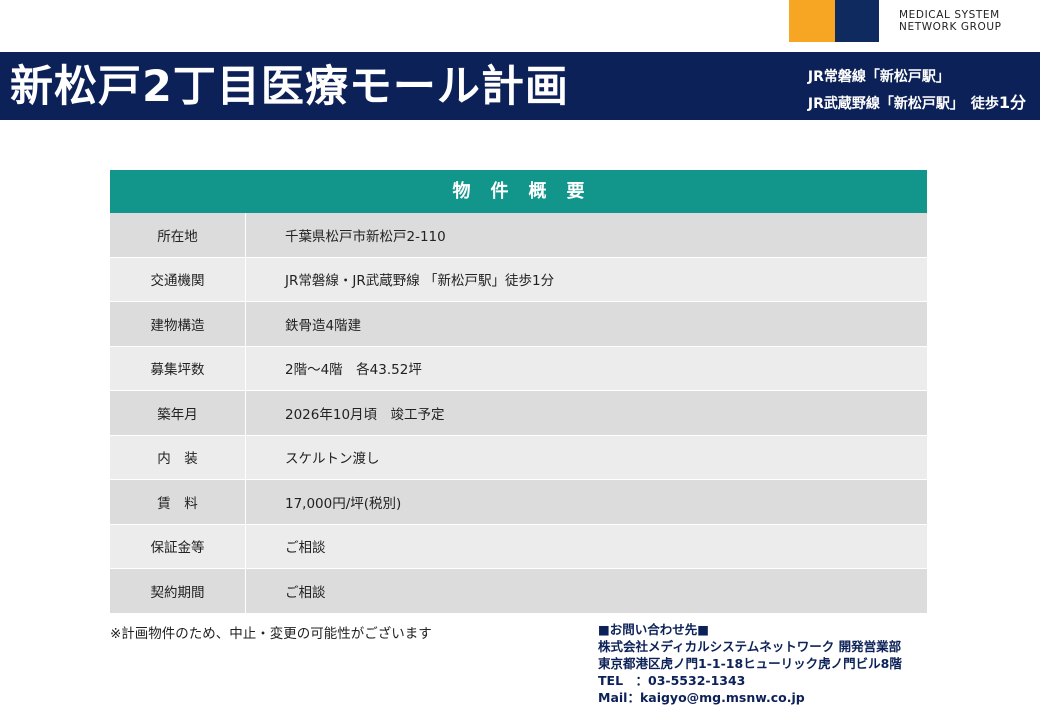  I want to click on access-line-2-minutes: 1分, so click(1012, 102).